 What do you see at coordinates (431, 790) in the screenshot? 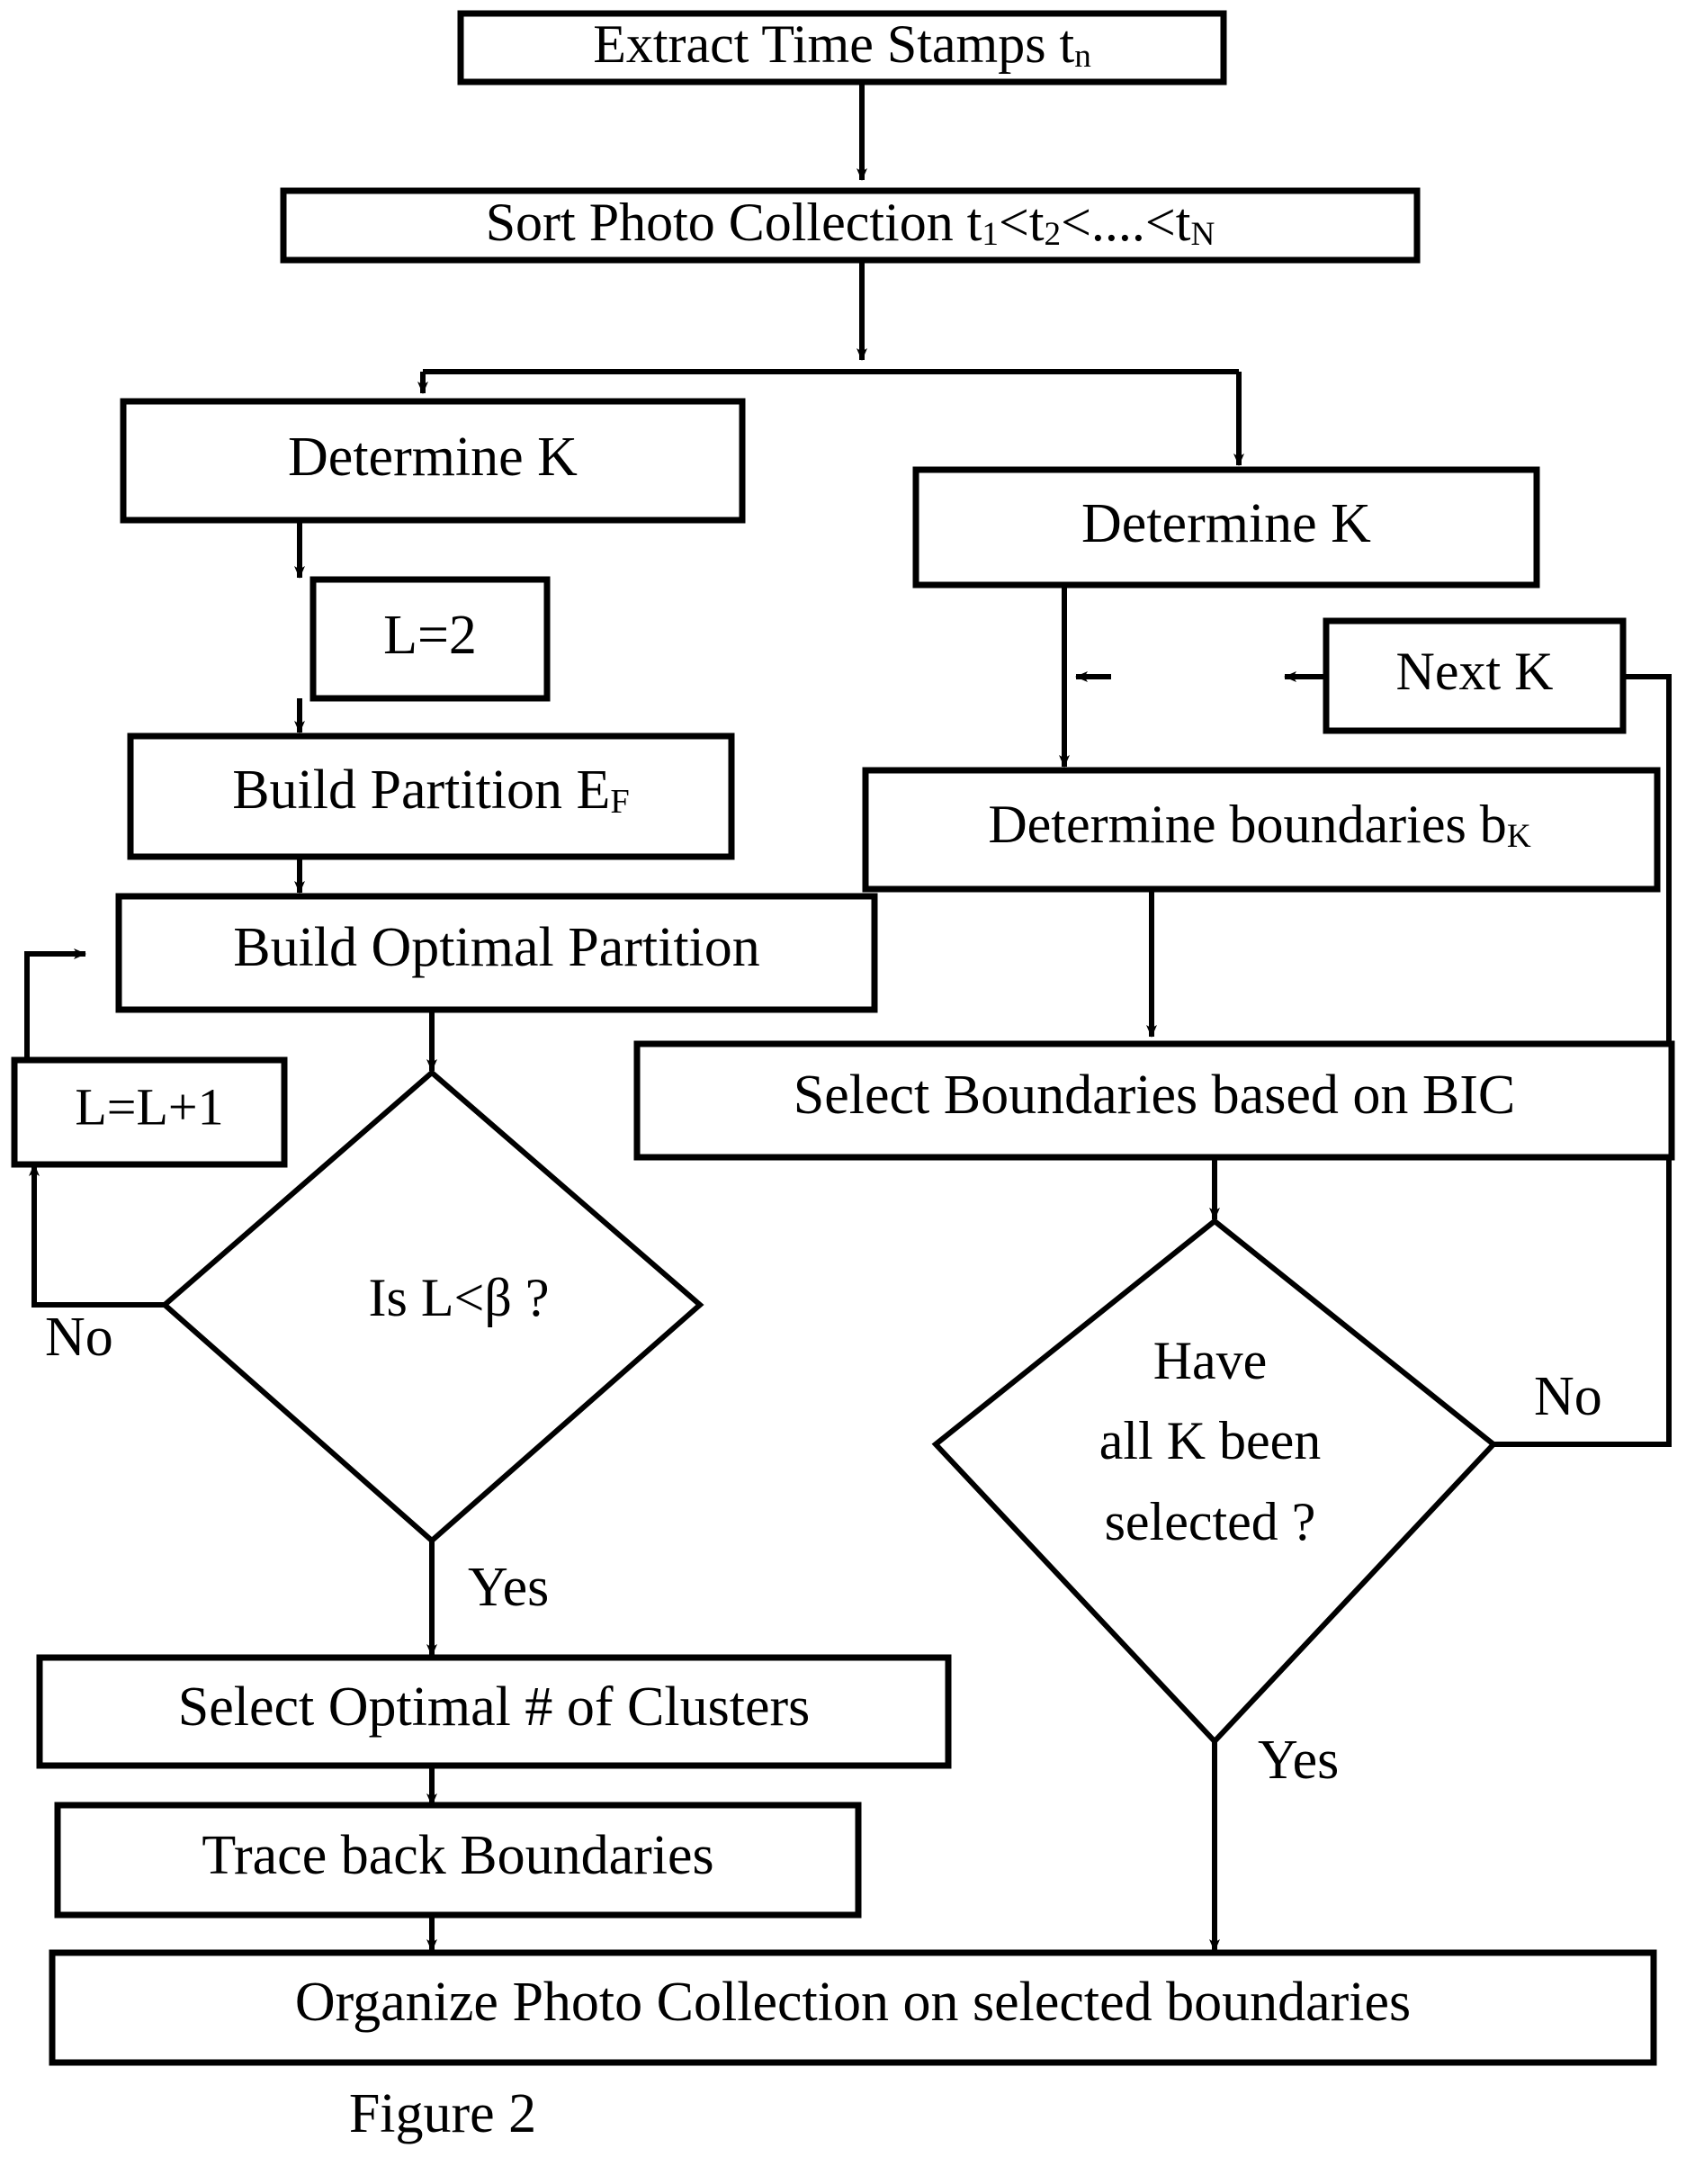
I see `label-build-partition: Build Partition EF` at bounding box center [431, 790].